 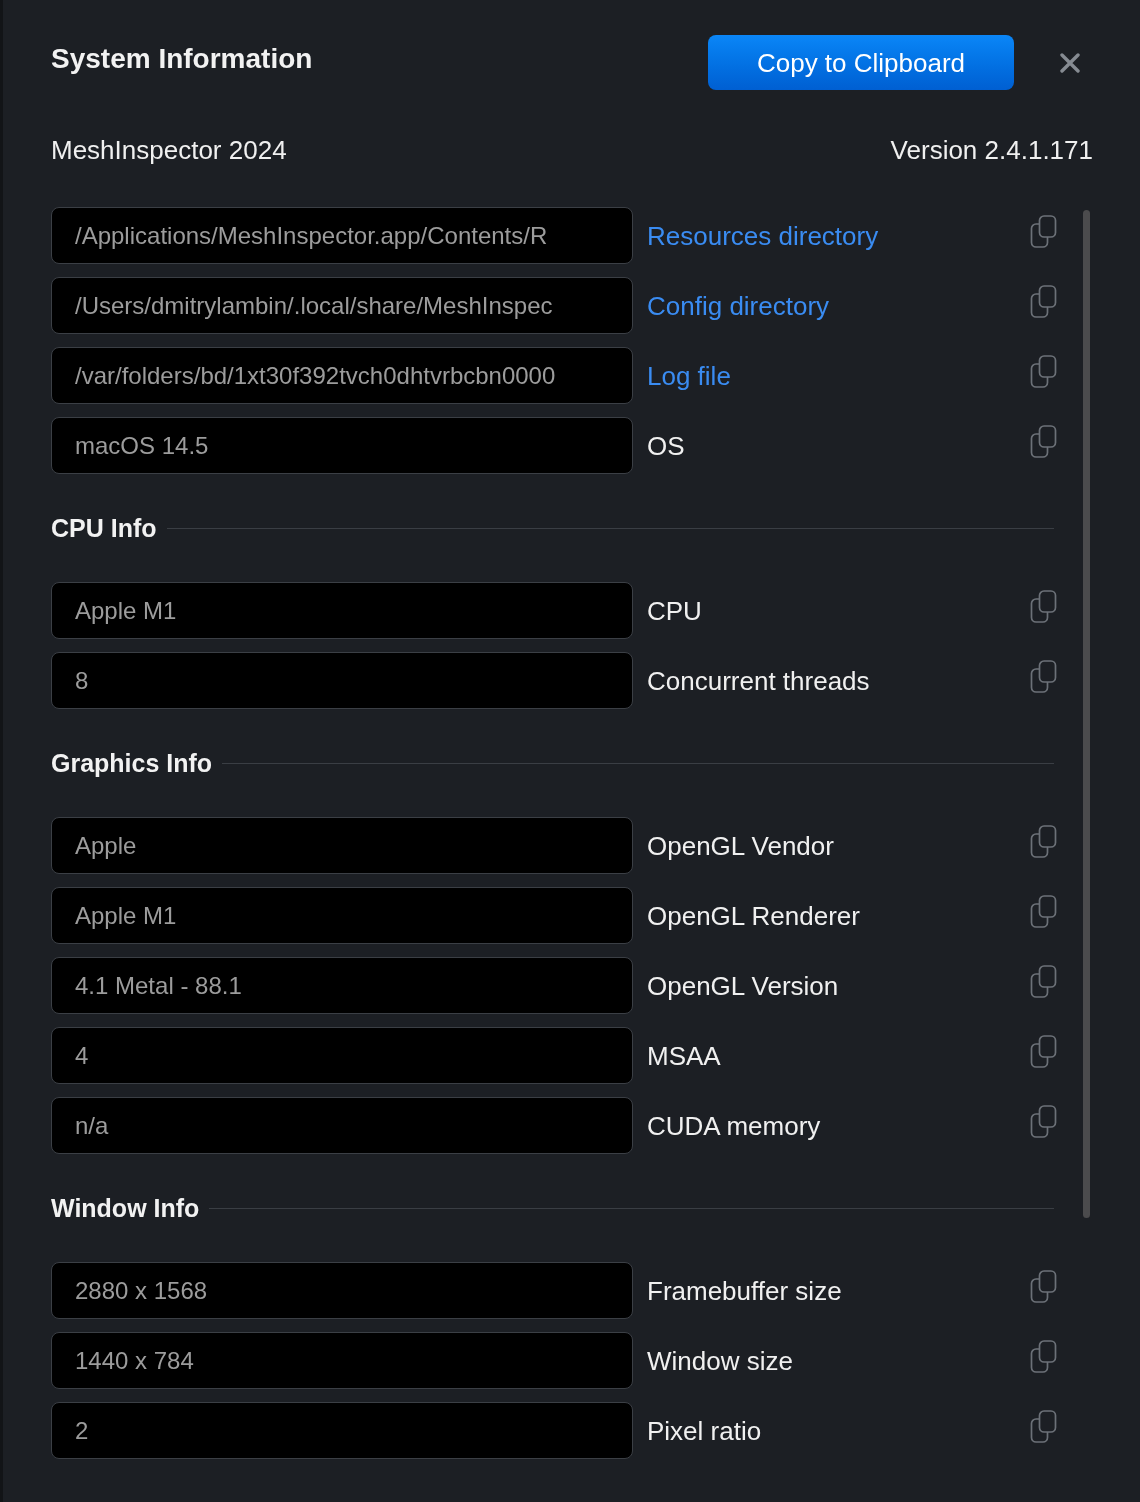 I want to click on directory-link: Resources directory, so click(x=763, y=235).